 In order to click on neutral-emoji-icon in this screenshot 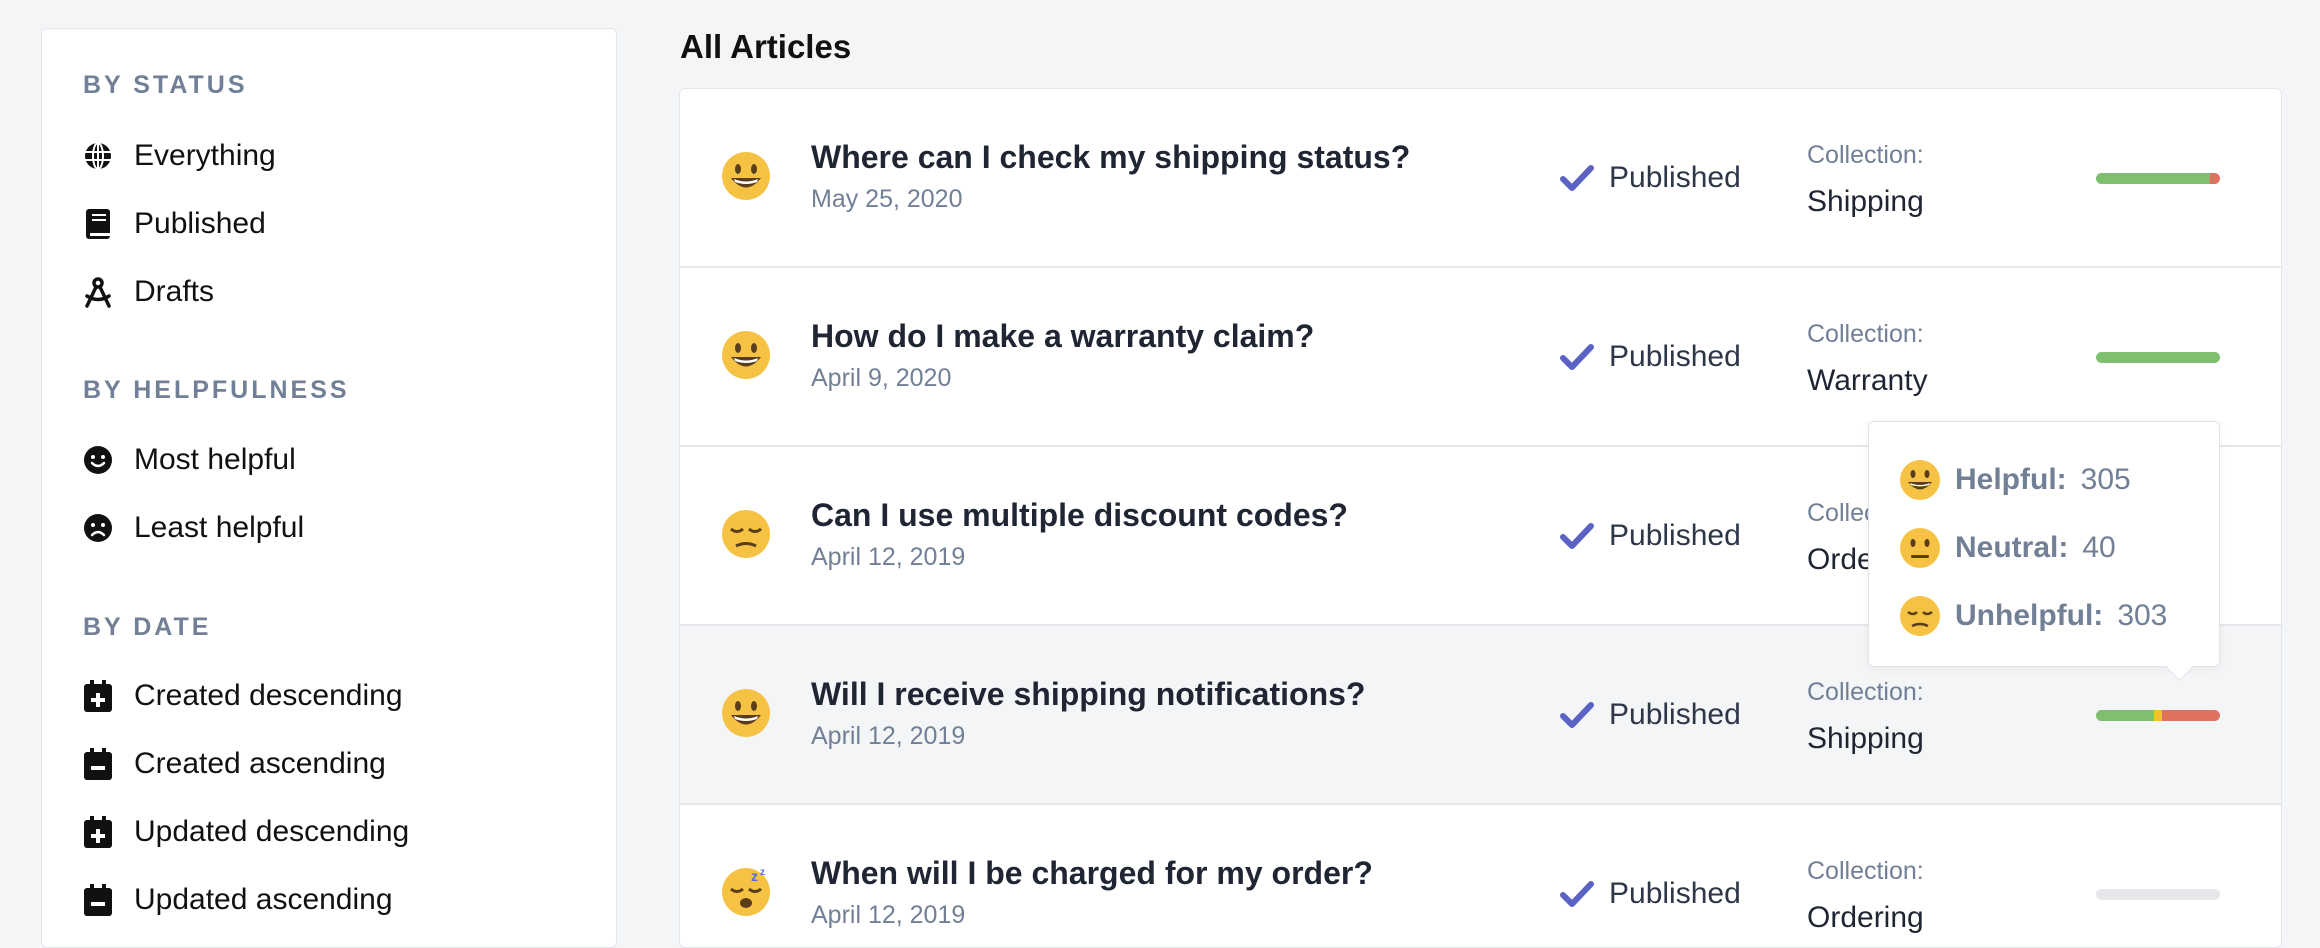, I will do `click(1920, 548)`.